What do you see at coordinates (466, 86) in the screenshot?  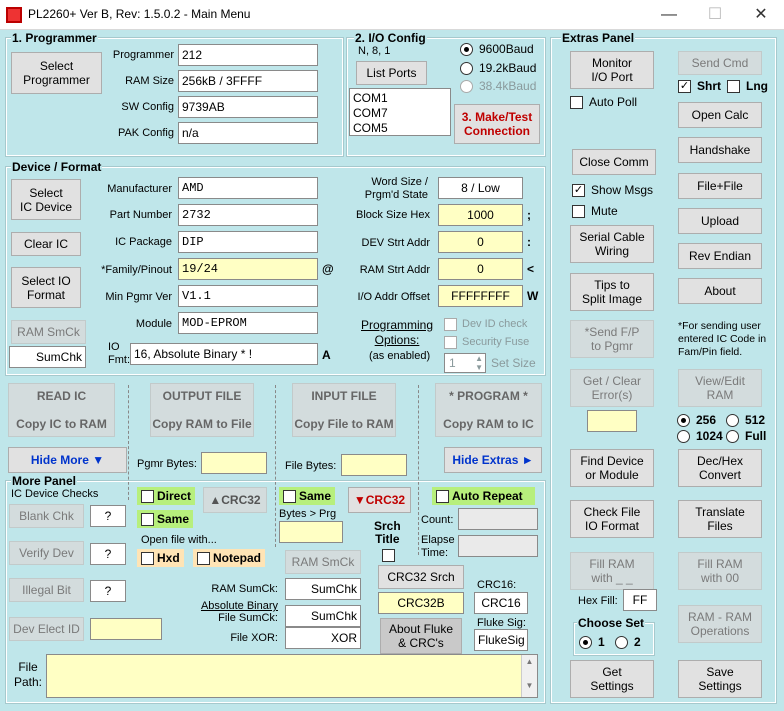 I see `baud-38400-radio` at bounding box center [466, 86].